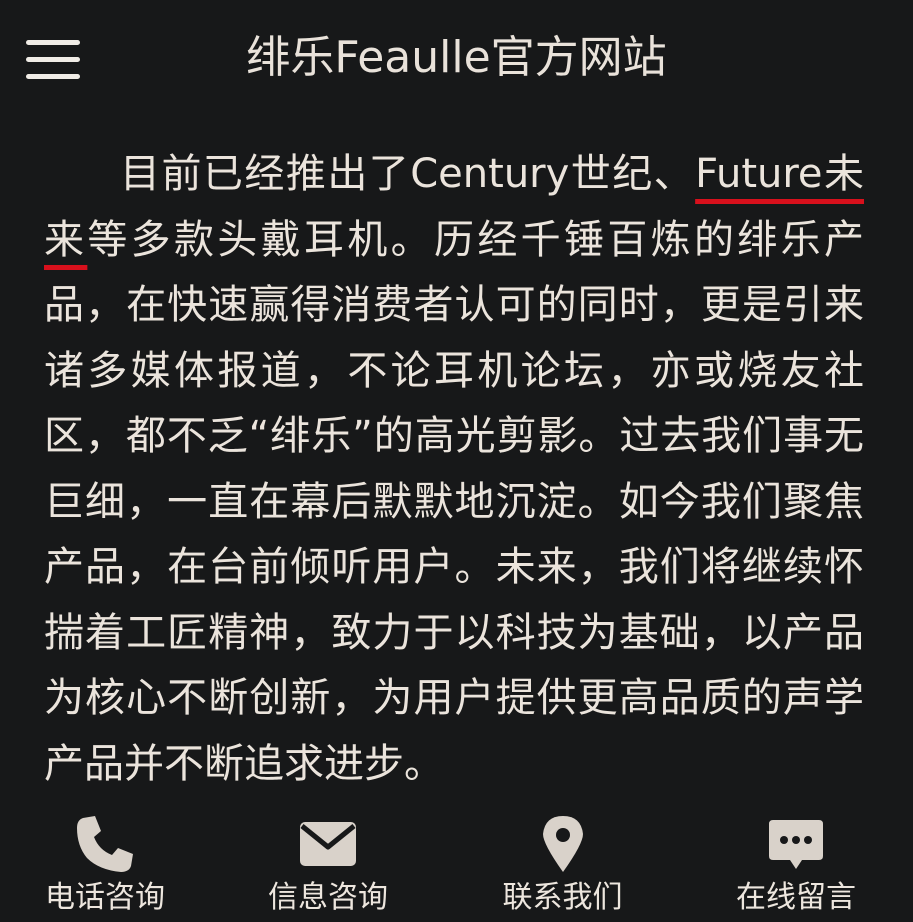 This screenshot has height=922, width=913. Describe the element at coordinates (328, 844) in the screenshot. I see `envelope-icon` at that location.